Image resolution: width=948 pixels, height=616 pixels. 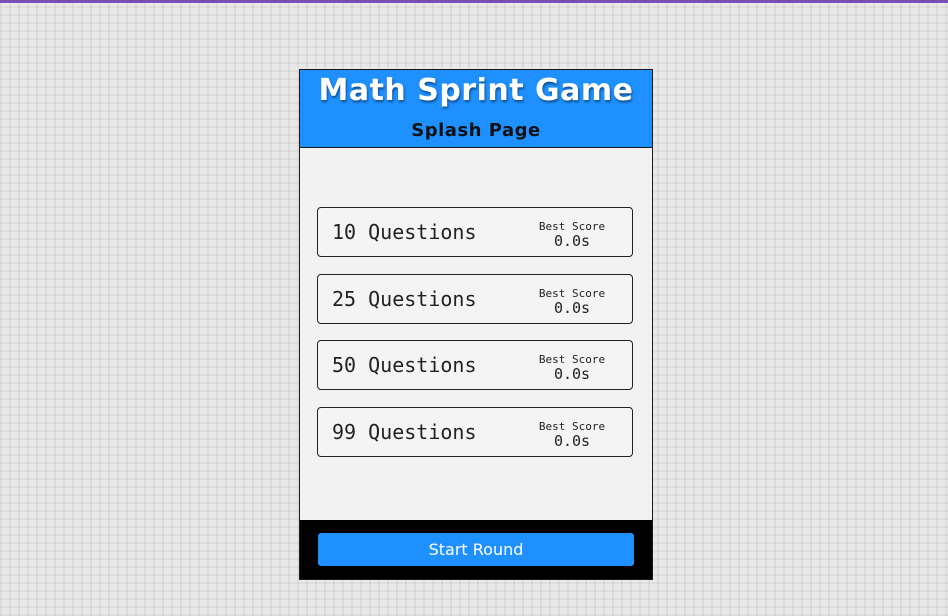 I want to click on header: Math Sprint Game Splash Page, so click(x=476, y=109).